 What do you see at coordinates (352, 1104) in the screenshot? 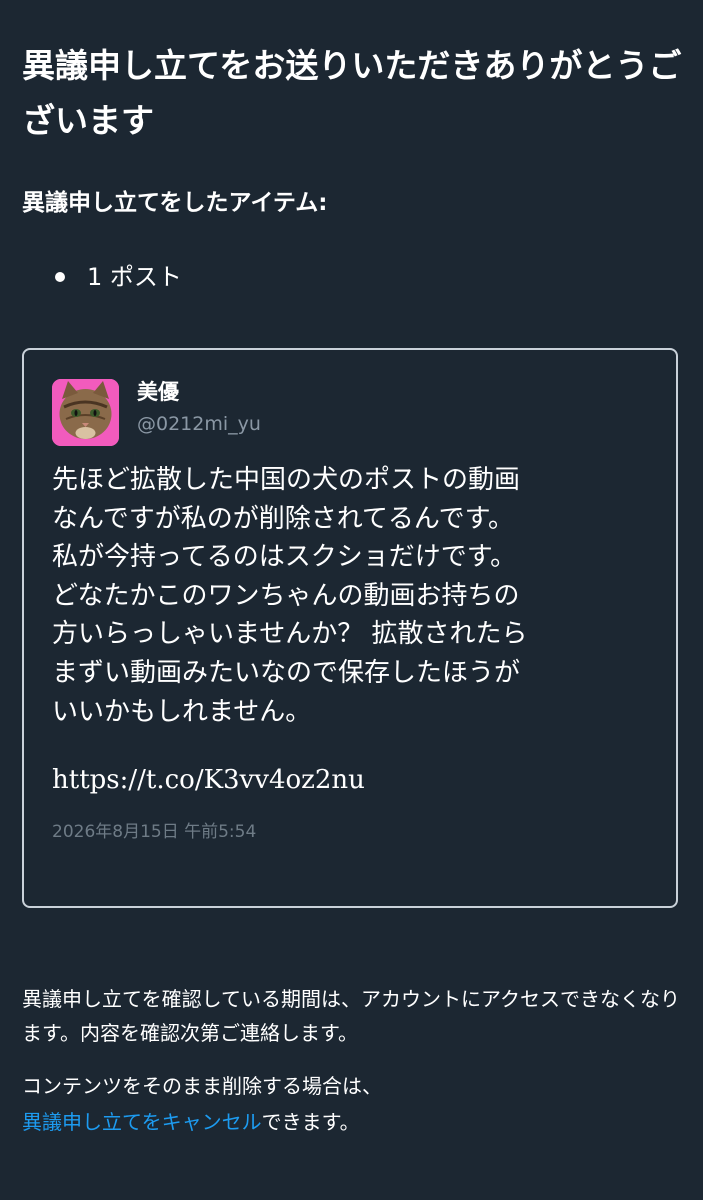
I see `cancel-instructions: コンテンツをそのまま削除する場合は、 異議申し立てをキャンセルできます。` at bounding box center [352, 1104].